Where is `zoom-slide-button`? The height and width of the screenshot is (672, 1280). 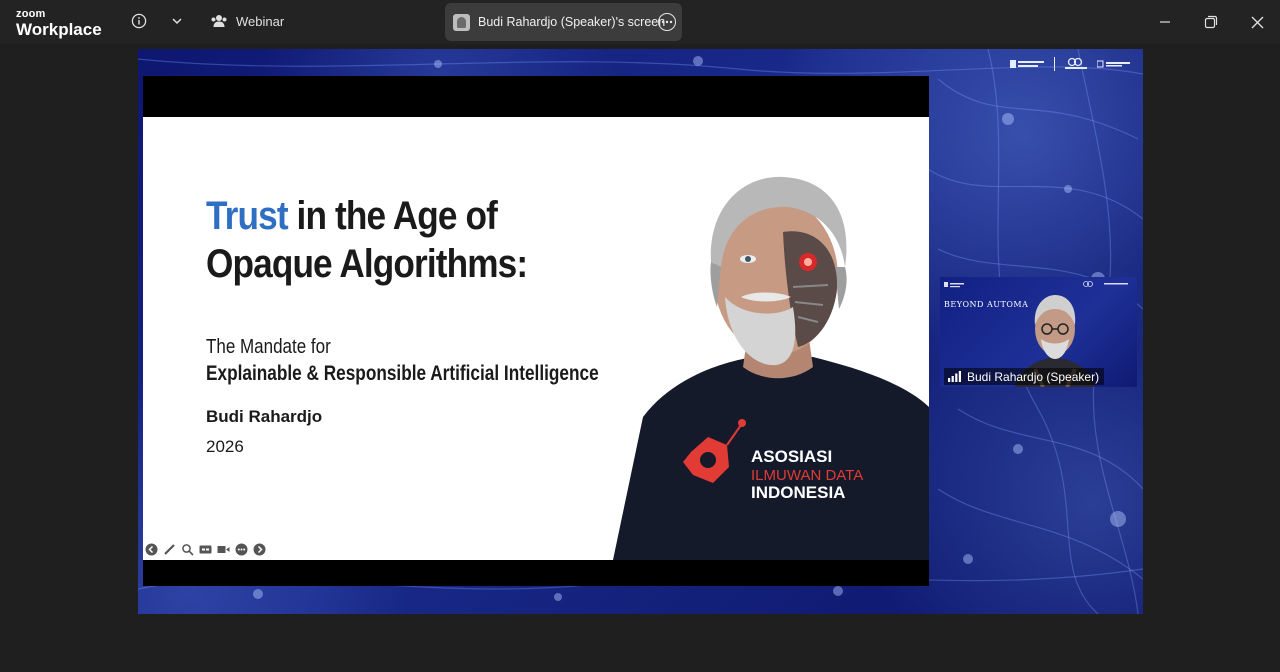 zoom-slide-button is located at coordinates (187, 549).